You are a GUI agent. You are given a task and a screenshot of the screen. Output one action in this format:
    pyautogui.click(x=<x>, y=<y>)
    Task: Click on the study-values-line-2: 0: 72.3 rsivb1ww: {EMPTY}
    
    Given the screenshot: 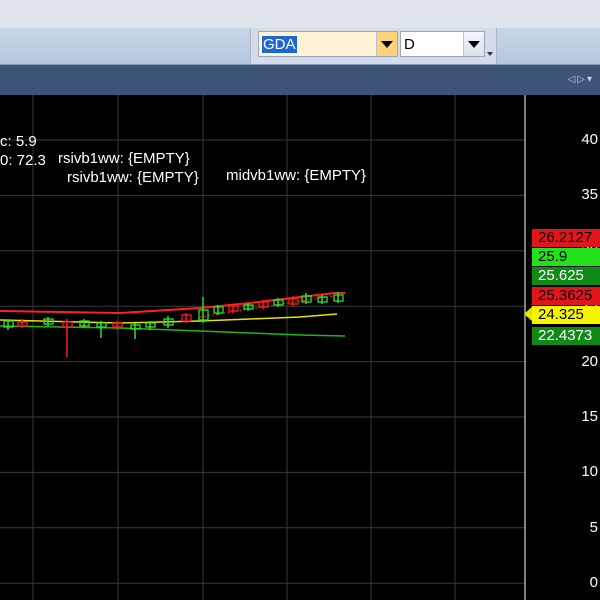 What is the action you would take?
    pyautogui.click(x=99, y=169)
    